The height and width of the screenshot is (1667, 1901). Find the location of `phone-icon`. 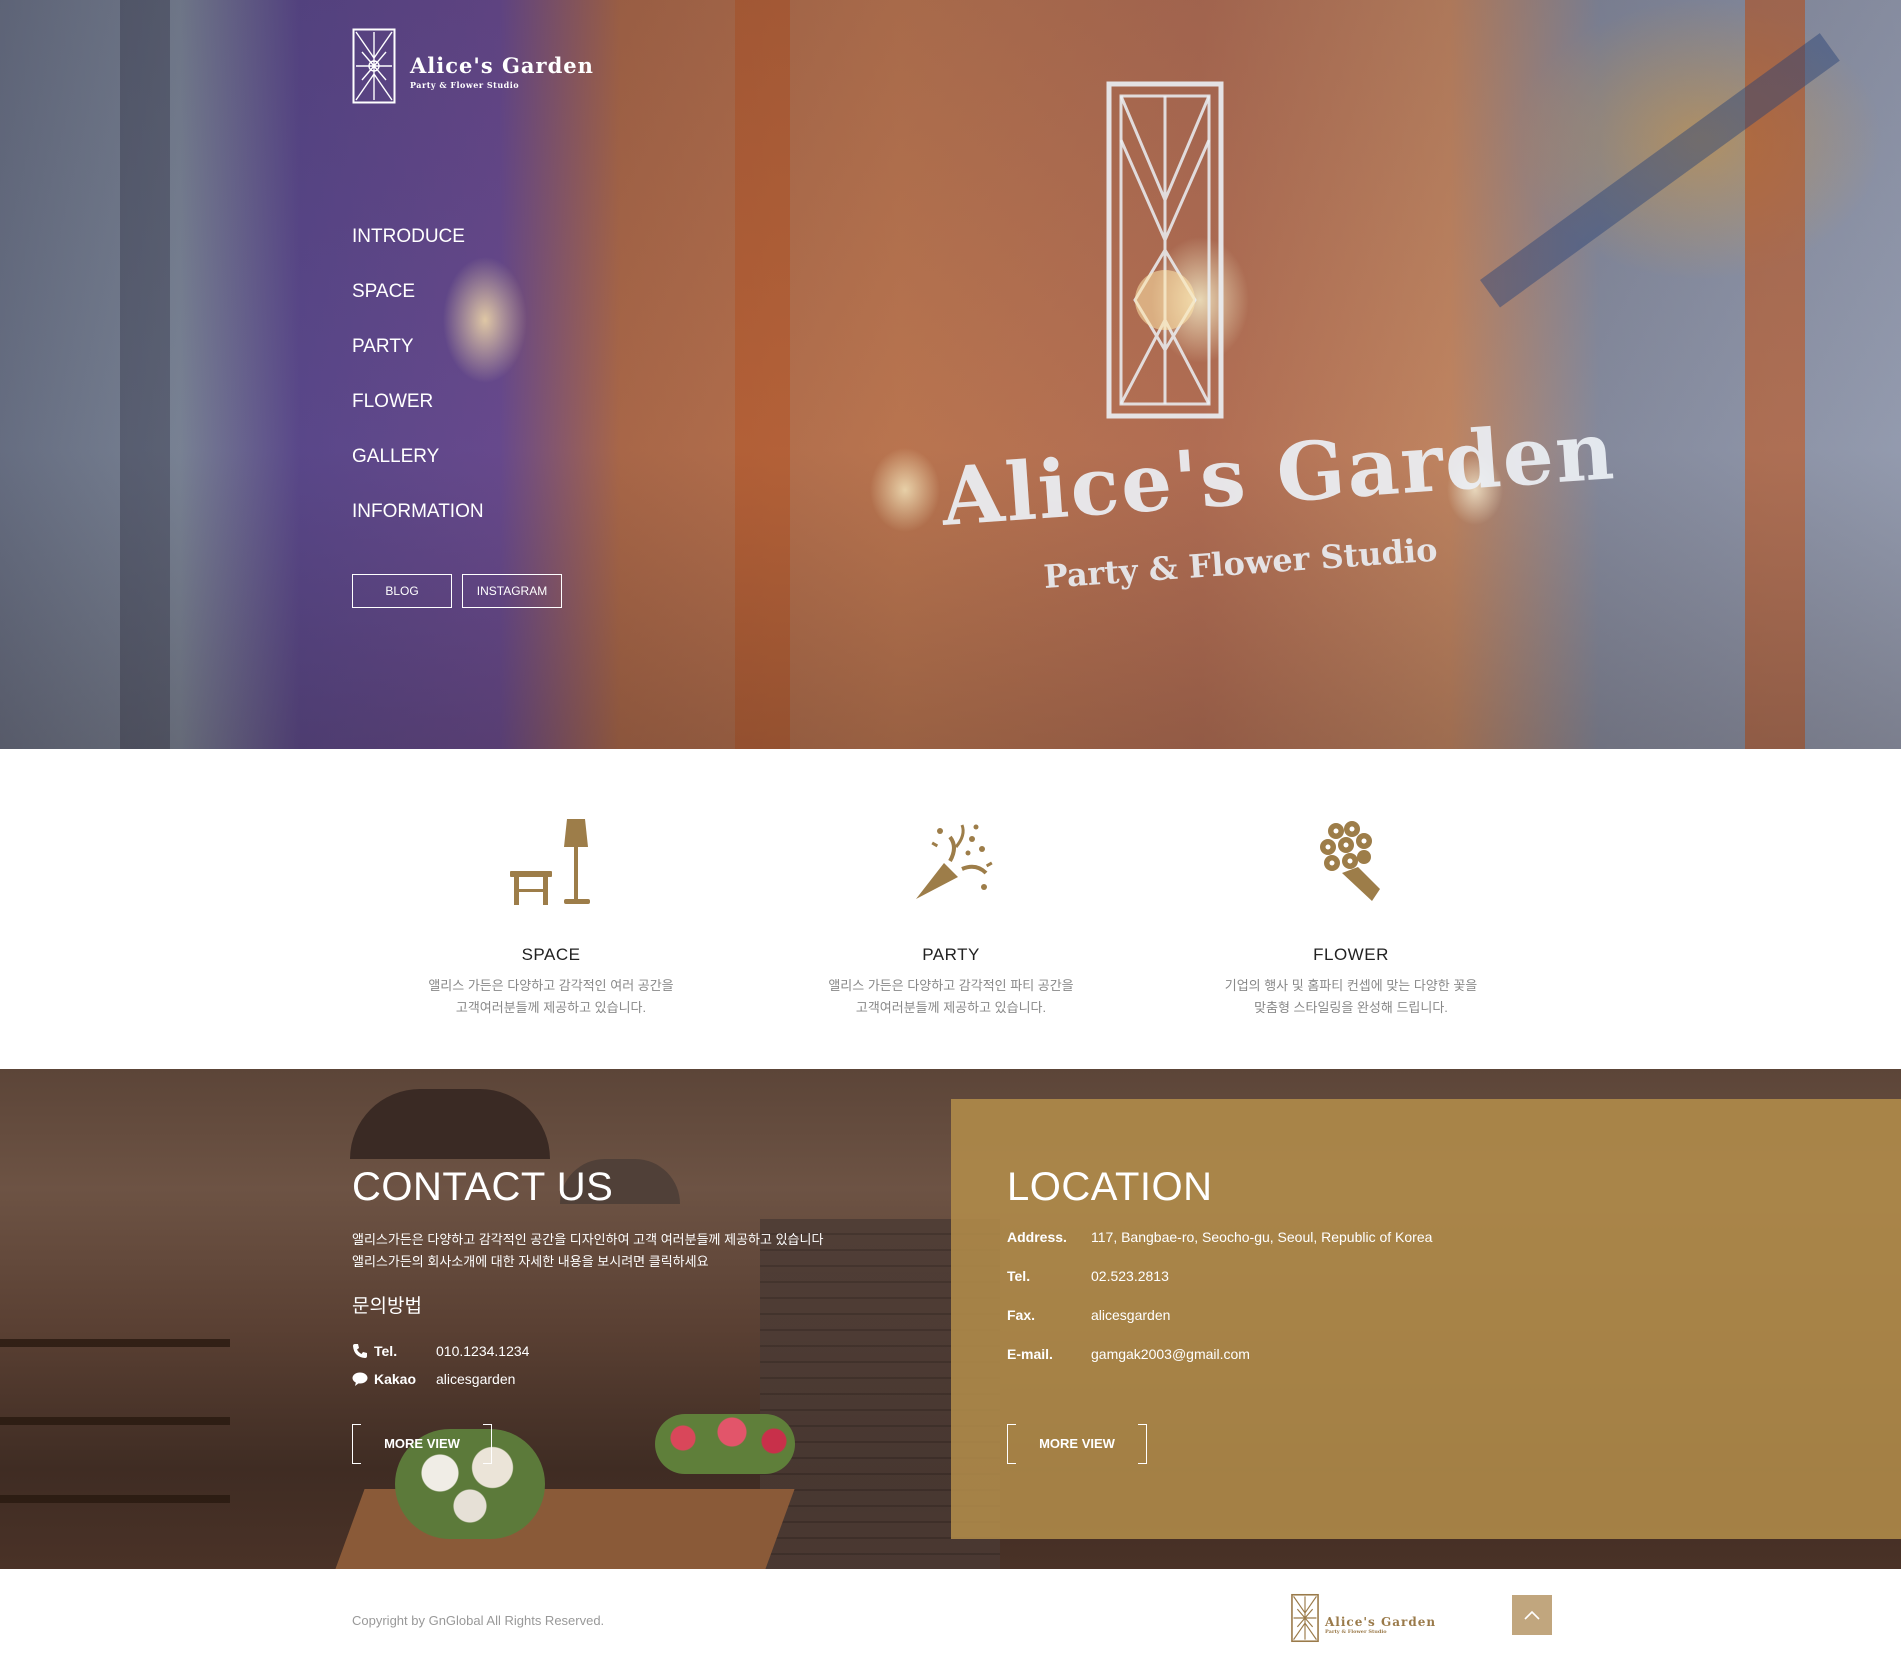

phone-icon is located at coordinates (360, 1351).